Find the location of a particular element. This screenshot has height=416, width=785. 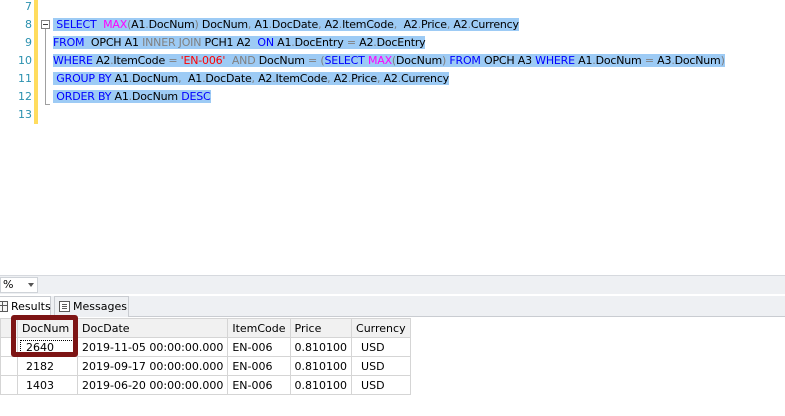

line-number: 8 is located at coordinates (28, 24).